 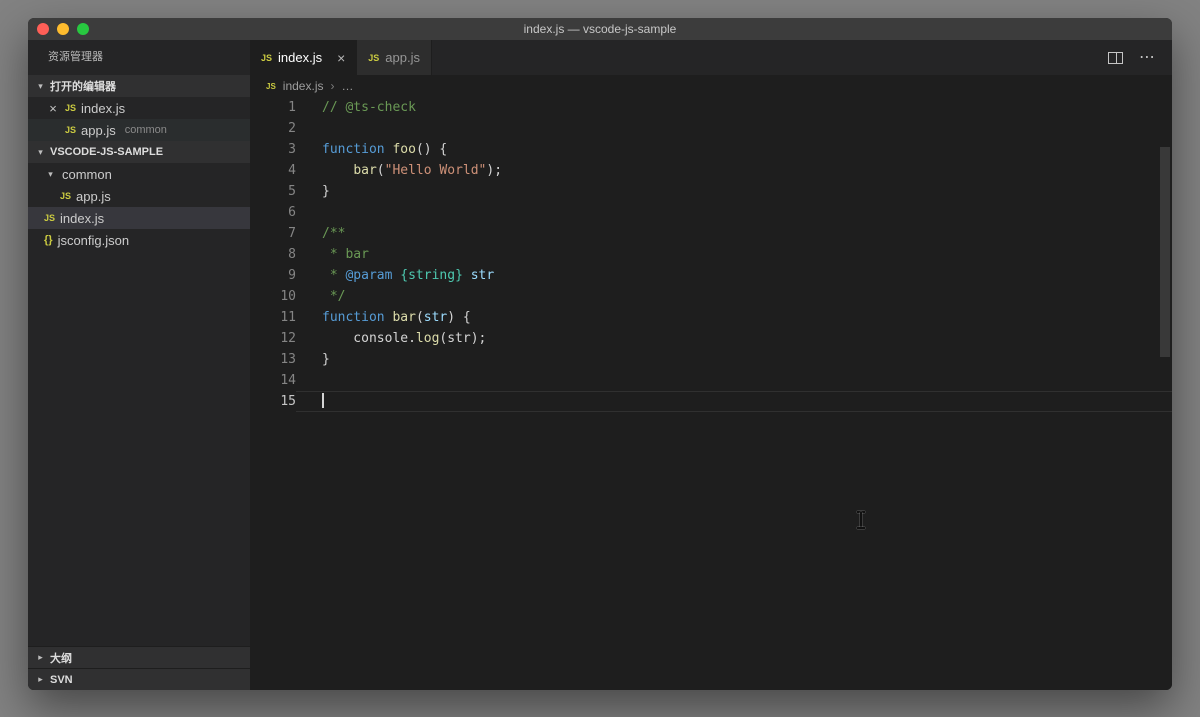 I want to click on tab-bar: JS index.js × JS app.js ⋯, so click(x=711, y=57).